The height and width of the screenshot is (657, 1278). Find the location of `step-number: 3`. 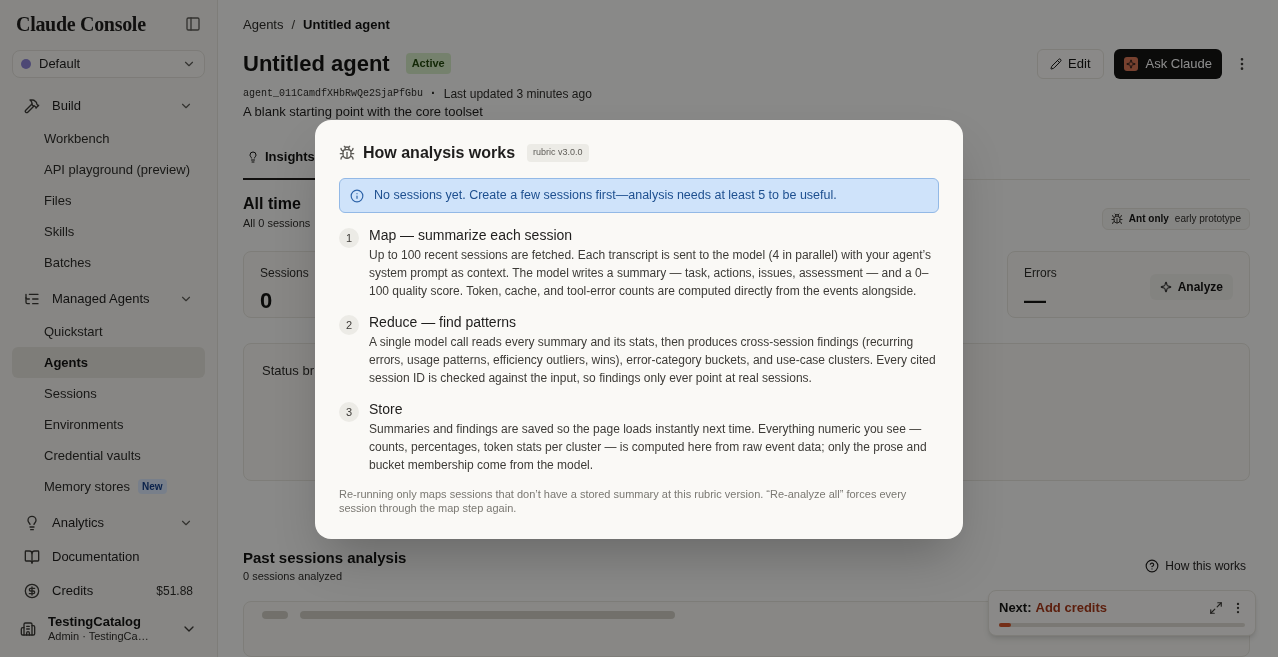

step-number: 3 is located at coordinates (349, 412).